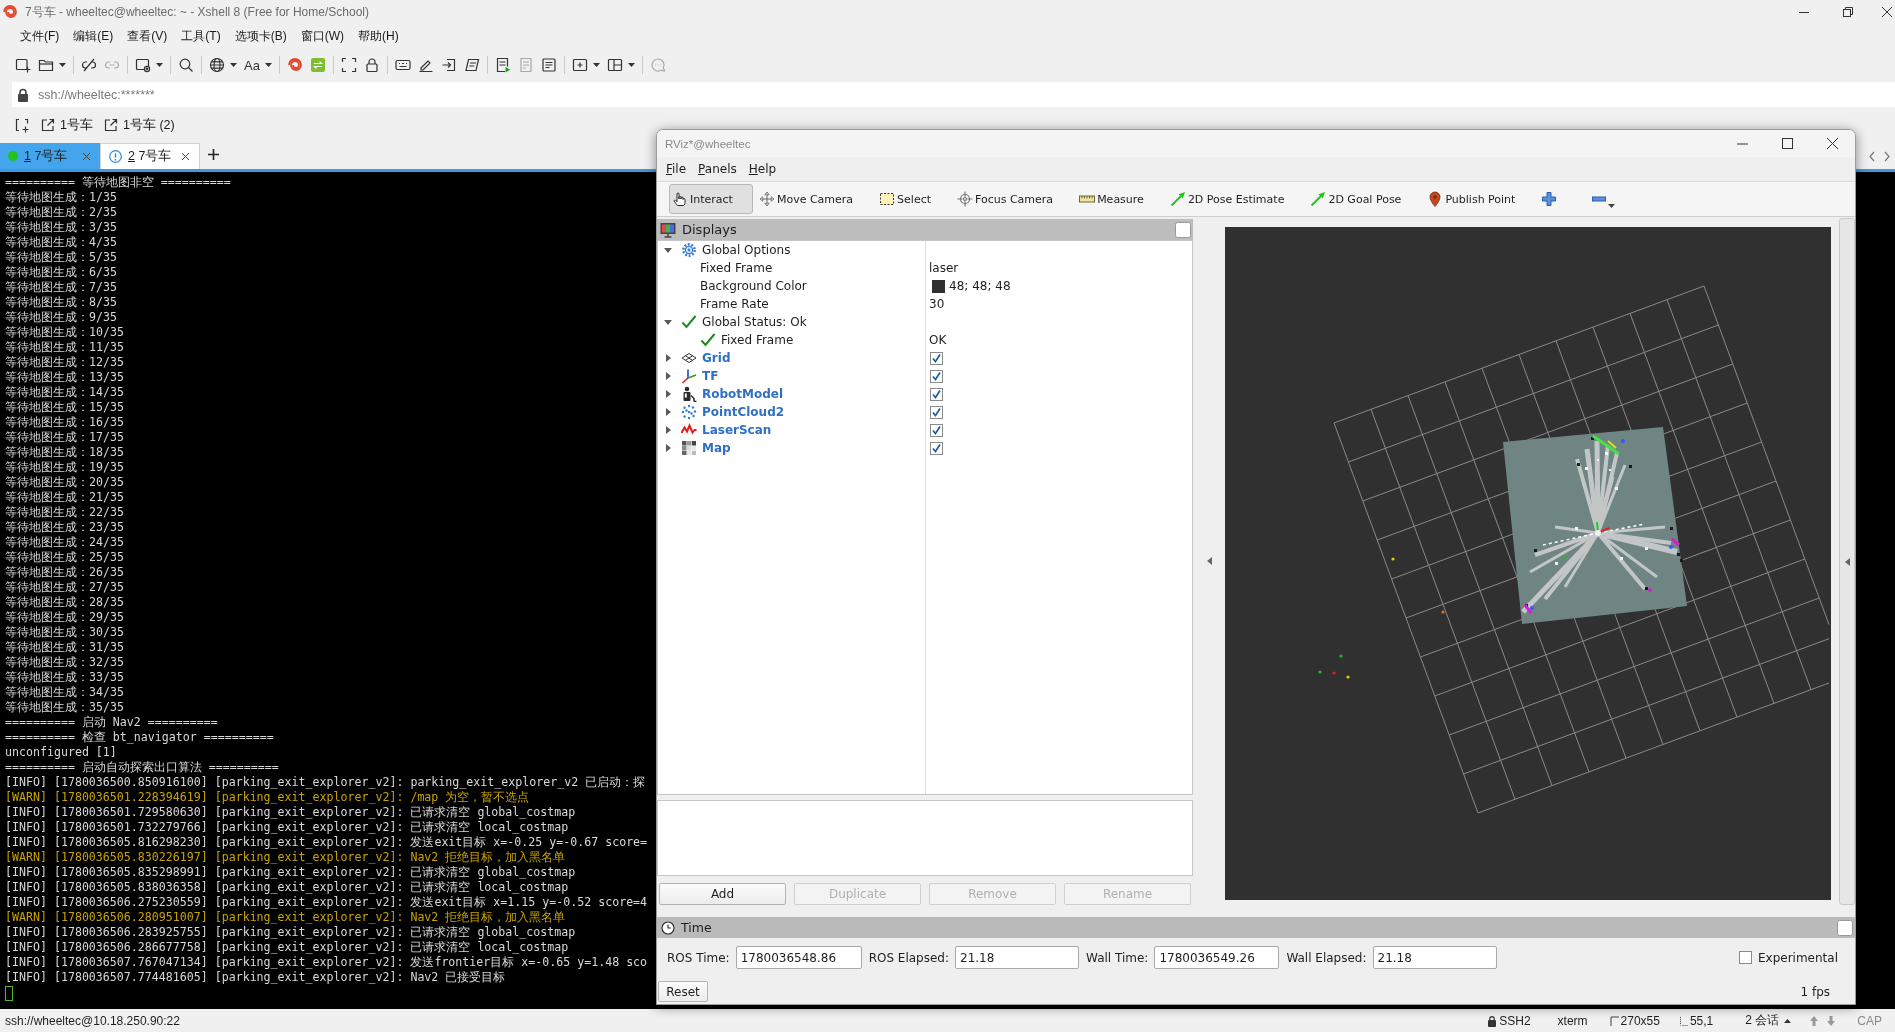 This screenshot has width=1895, height=1032. Describe the element at coordinates (50, 156) in the screenshot. I see `tab: 1 7号车` at that location.